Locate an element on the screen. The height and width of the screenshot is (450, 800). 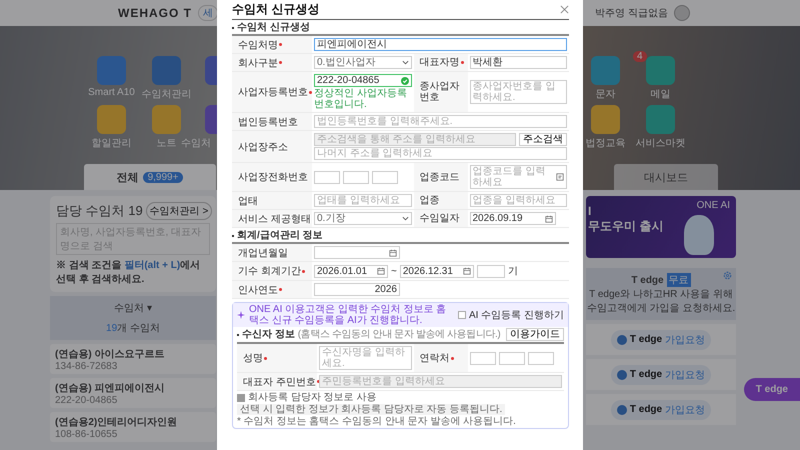
business-number: 222-20-04865 is located at coordinates (86, 400).